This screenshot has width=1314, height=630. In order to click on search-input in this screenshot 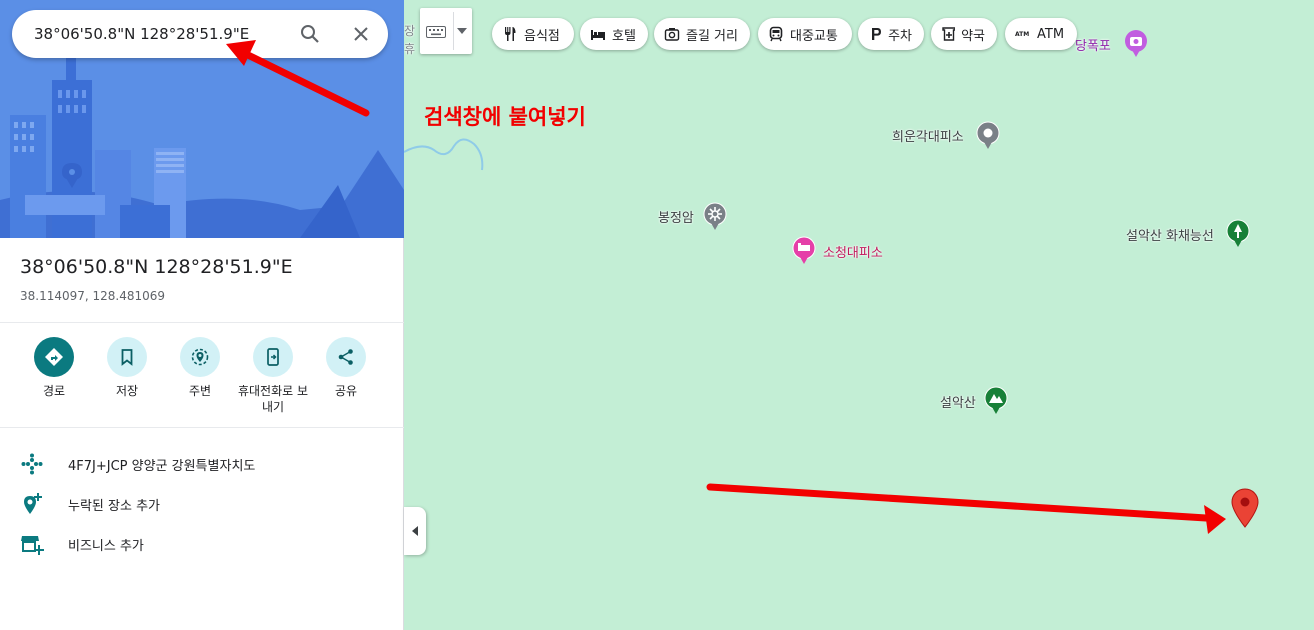, I will do `click(159, 34)`.